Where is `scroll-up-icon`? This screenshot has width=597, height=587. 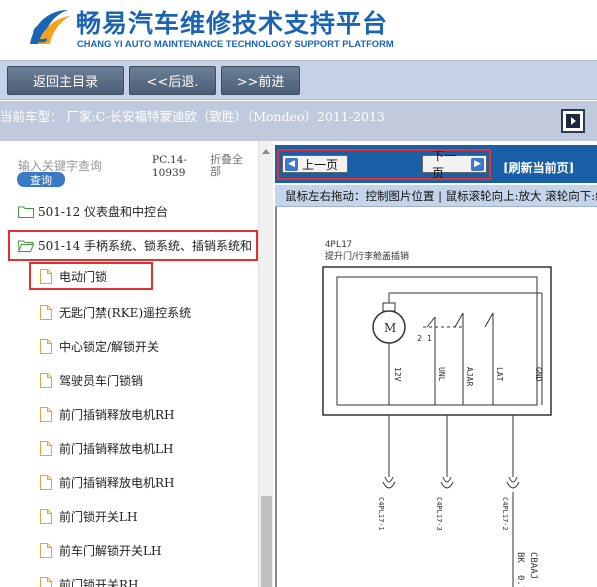
scroll-up-icon is located at coordinates (266, 151).